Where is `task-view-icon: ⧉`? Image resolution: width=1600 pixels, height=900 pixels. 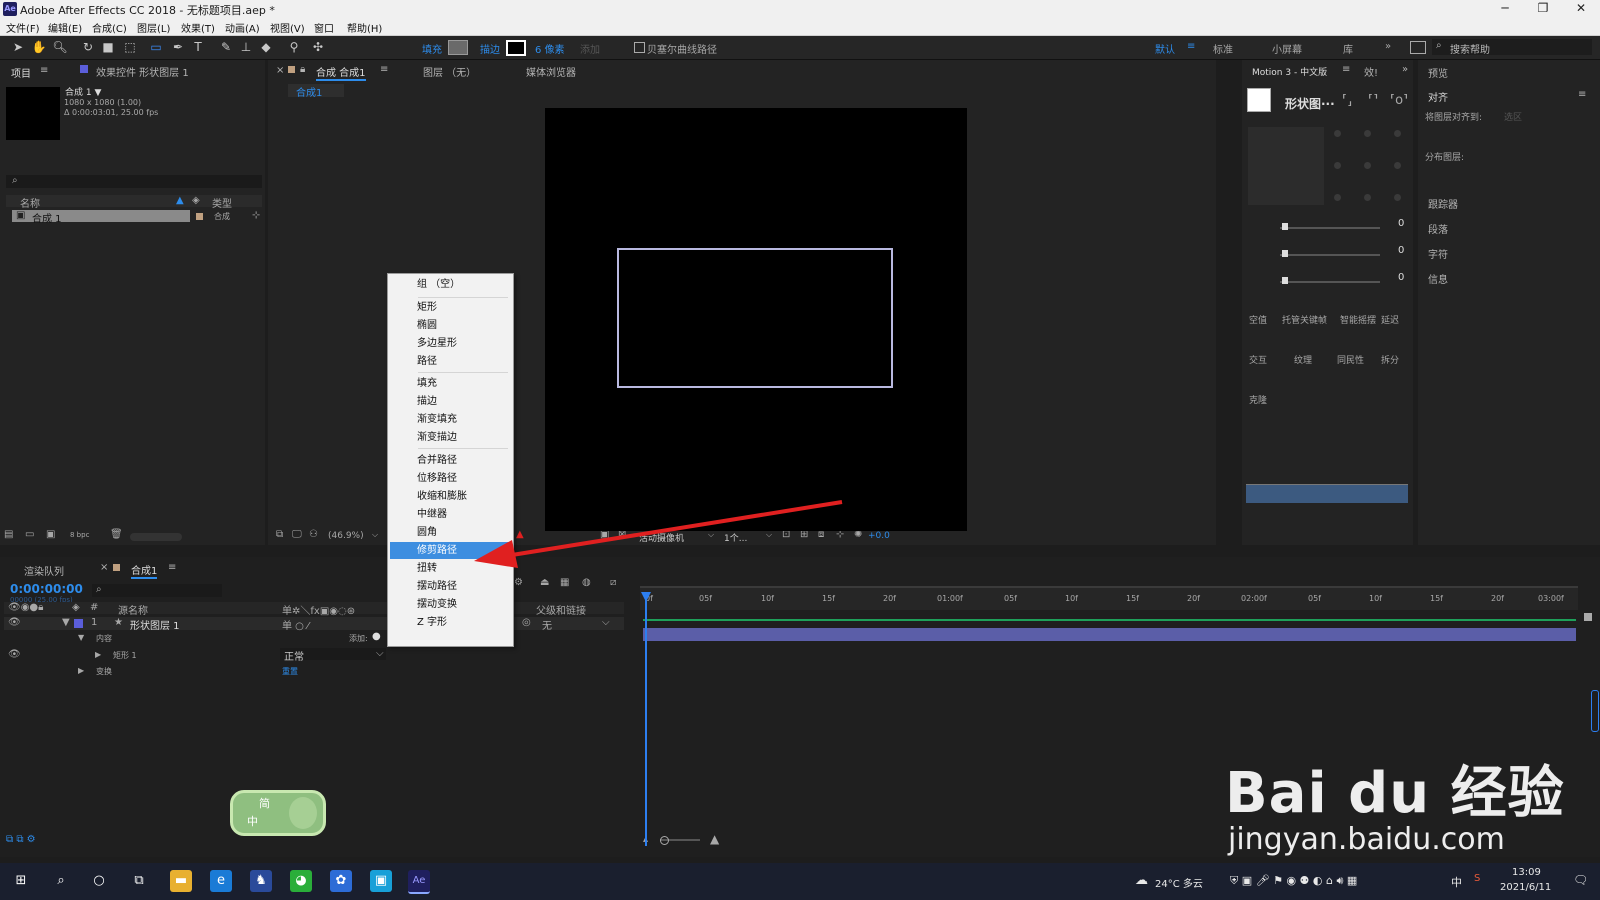 task-view-icon: ⧉ is located at coordinates (139, 881).